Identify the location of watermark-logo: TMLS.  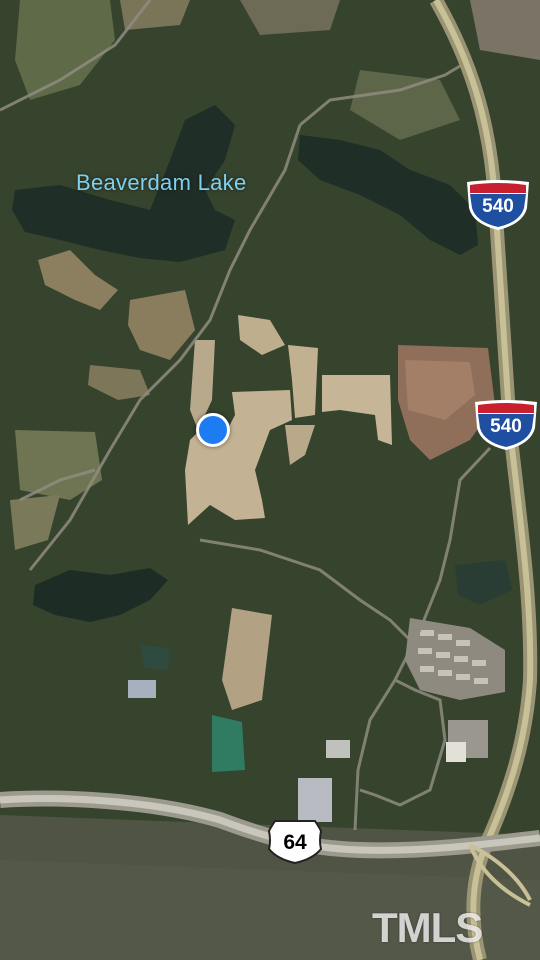
(427, 927).